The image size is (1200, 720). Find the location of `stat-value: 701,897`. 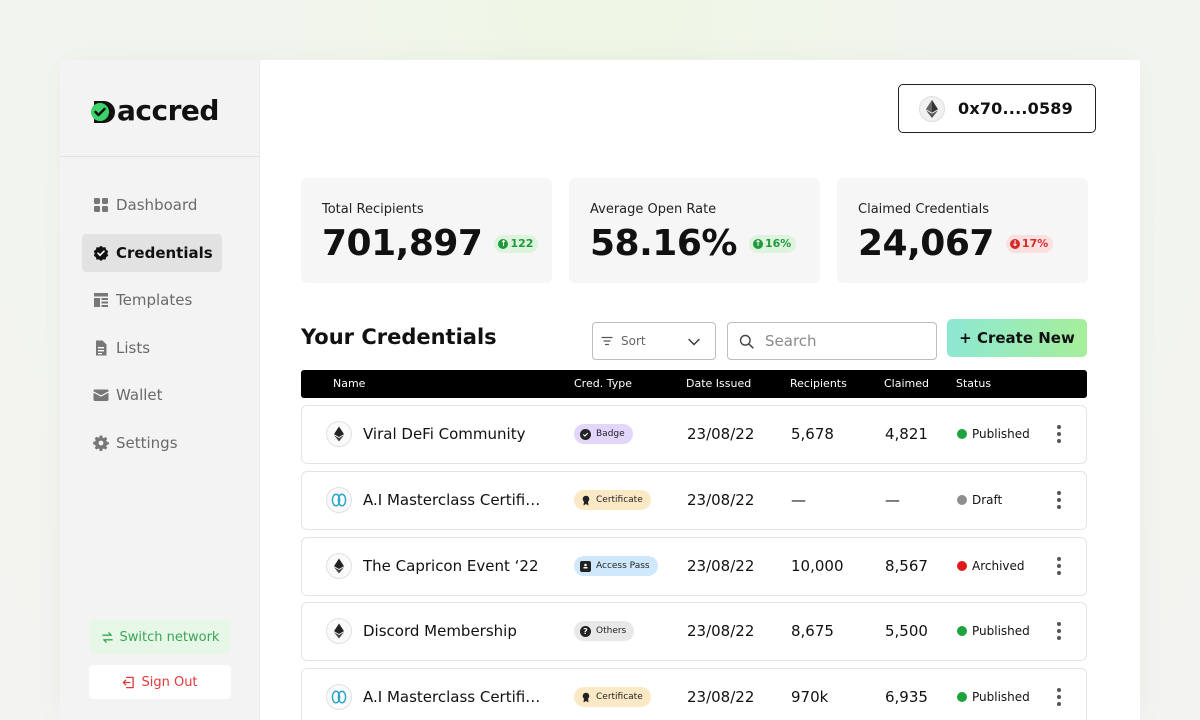

stat-value: 701,897 is located at coordinates (402, 243).